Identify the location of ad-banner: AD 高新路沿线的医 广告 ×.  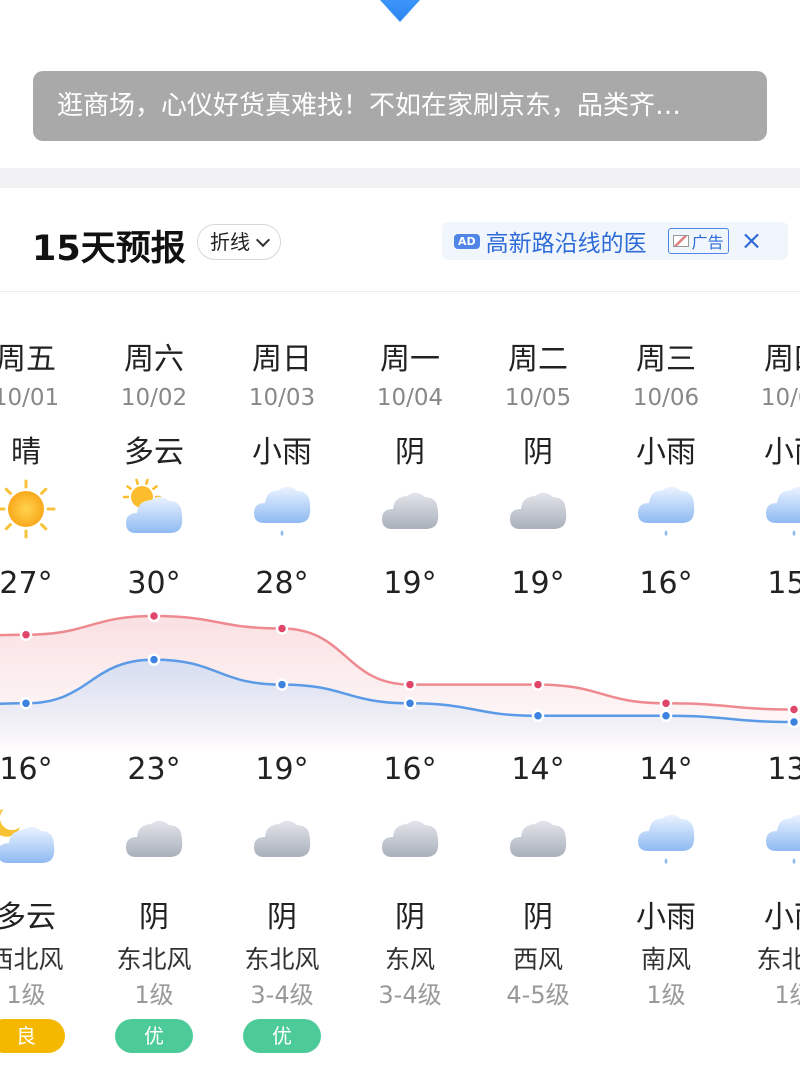
(615, 241).